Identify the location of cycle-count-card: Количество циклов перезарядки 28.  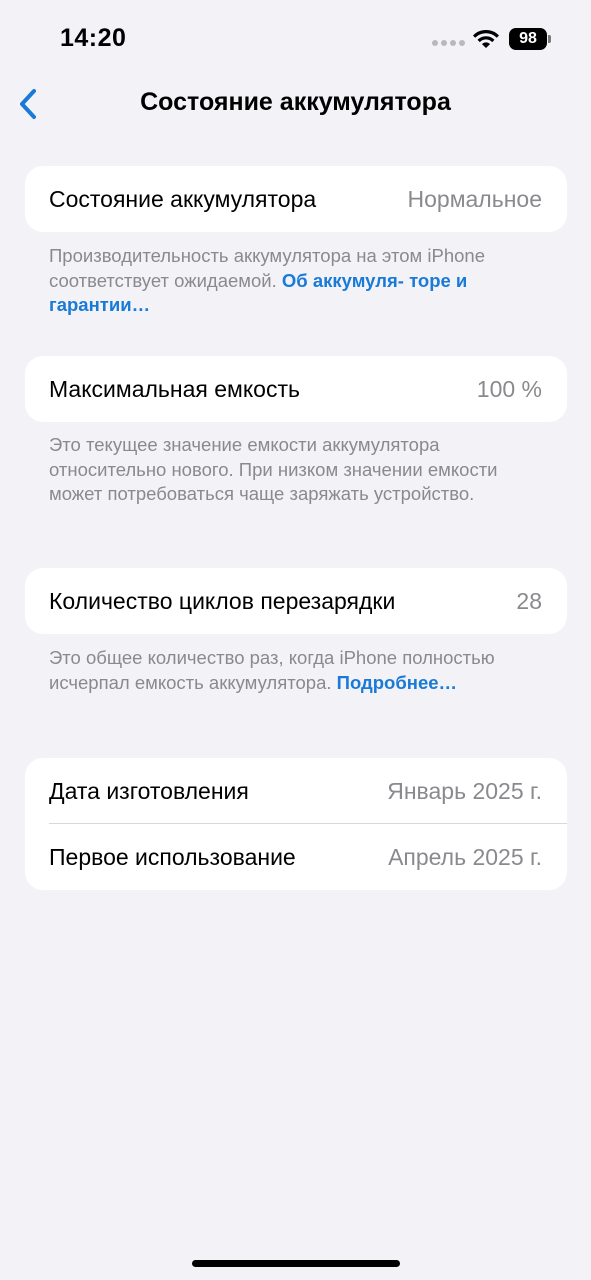
(296, 601).